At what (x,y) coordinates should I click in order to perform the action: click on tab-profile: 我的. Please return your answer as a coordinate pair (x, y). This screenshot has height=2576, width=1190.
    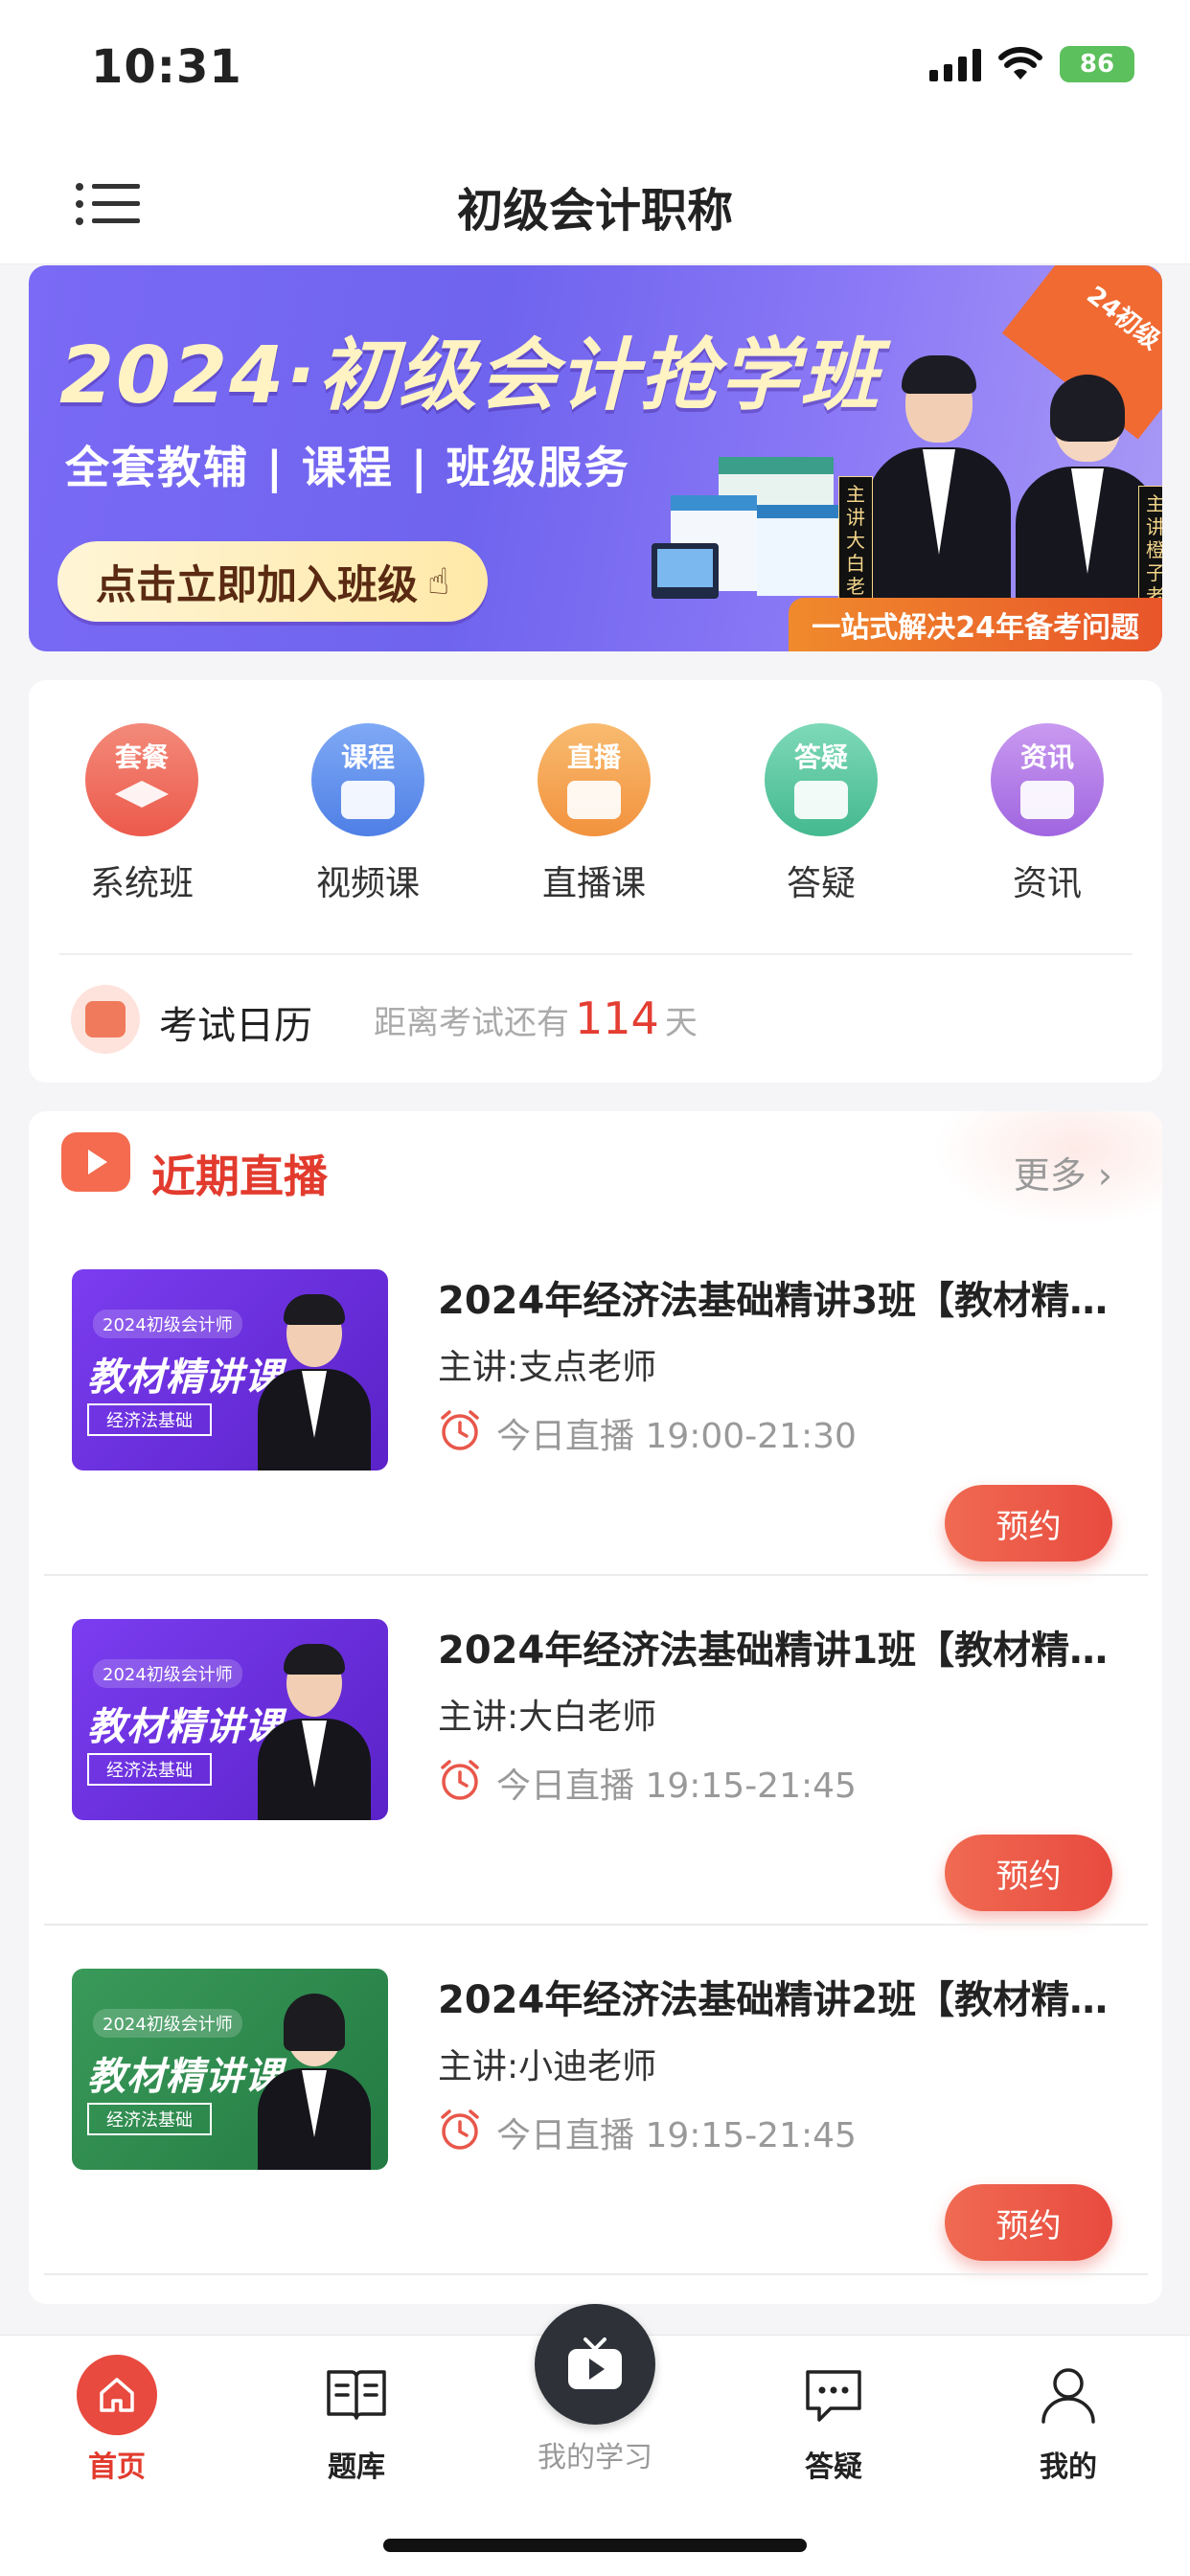
    Looking at the image, I should click on (1069, 2420).